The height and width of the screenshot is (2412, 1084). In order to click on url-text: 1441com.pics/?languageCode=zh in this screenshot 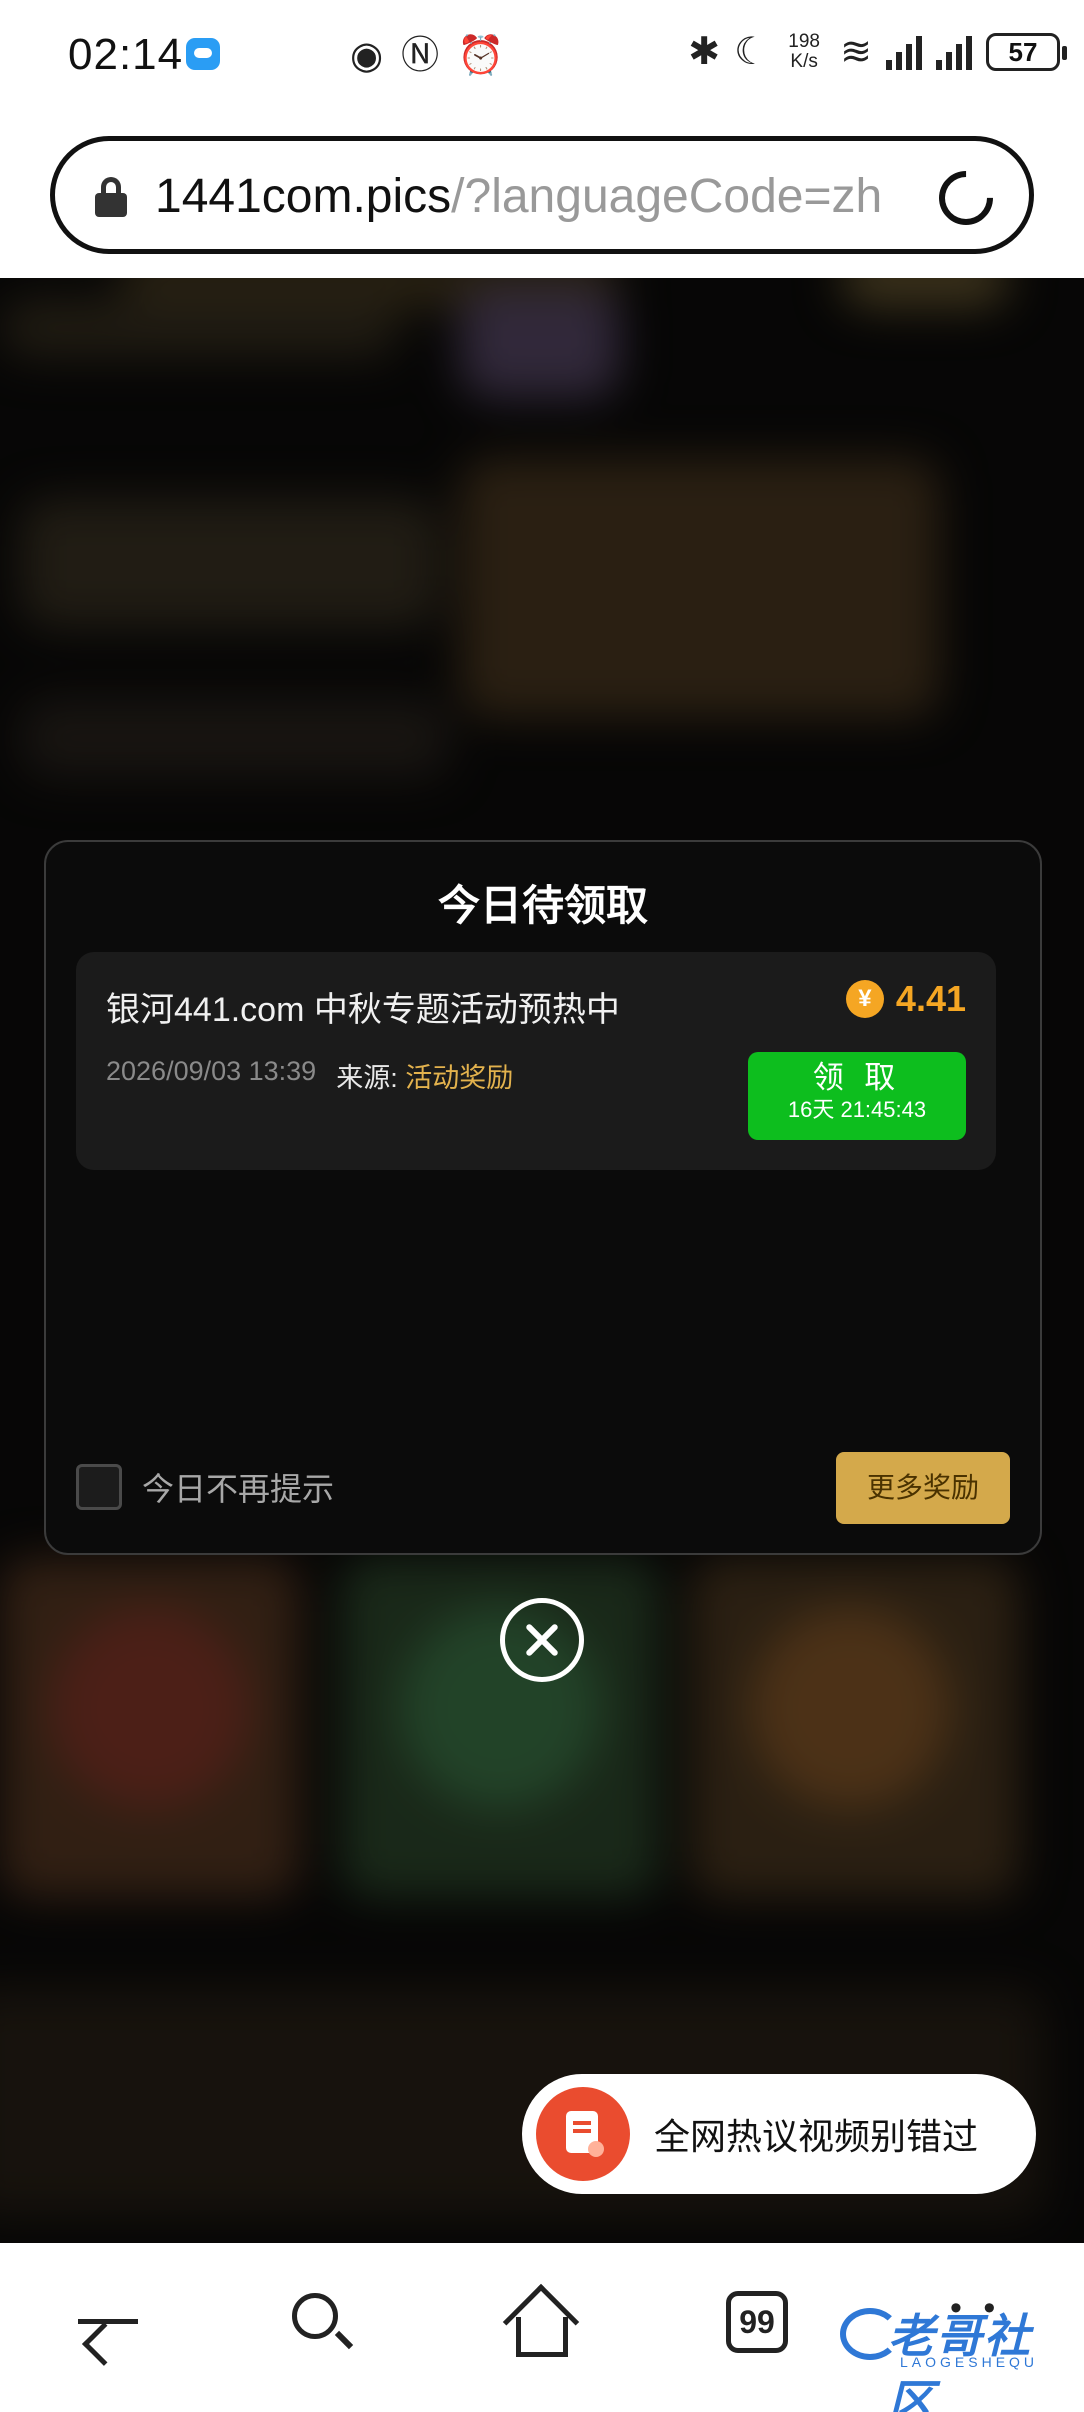, I will do `click(518, 197)`.